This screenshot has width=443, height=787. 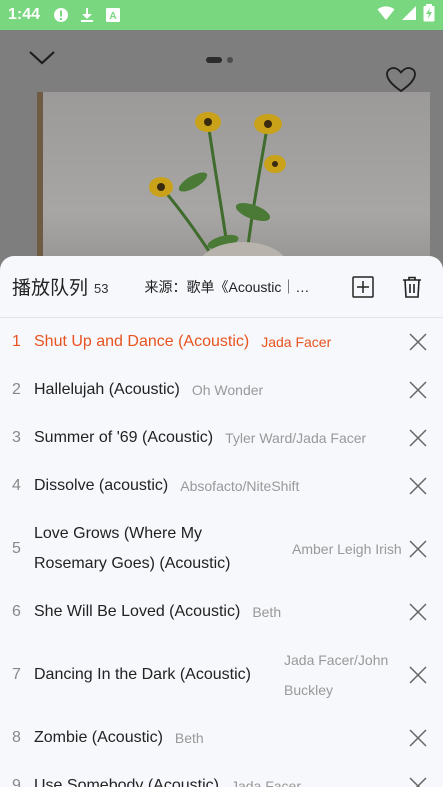 What do you see at coordinates (50, 288) in the screenshot?
I see `queue-title: 播放队列` at bounding box center [50, 288].